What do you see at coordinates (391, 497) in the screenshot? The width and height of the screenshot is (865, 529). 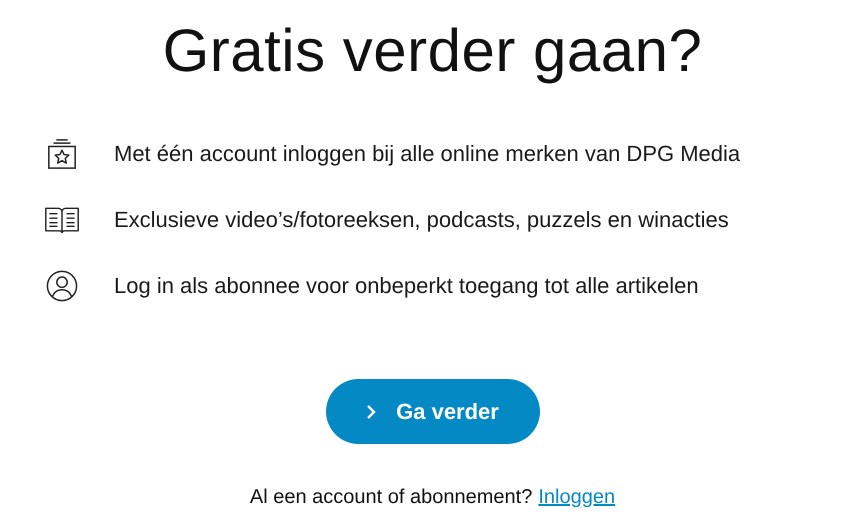 I see `footer-text: Al een account of abonnement?` at bounding box center [391, 497].